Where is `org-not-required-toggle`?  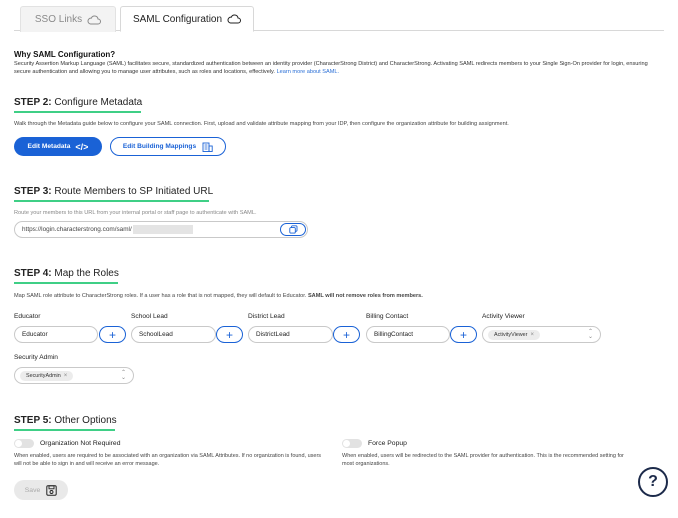 org-not-required-toggle is located at coordinates (24, 443).